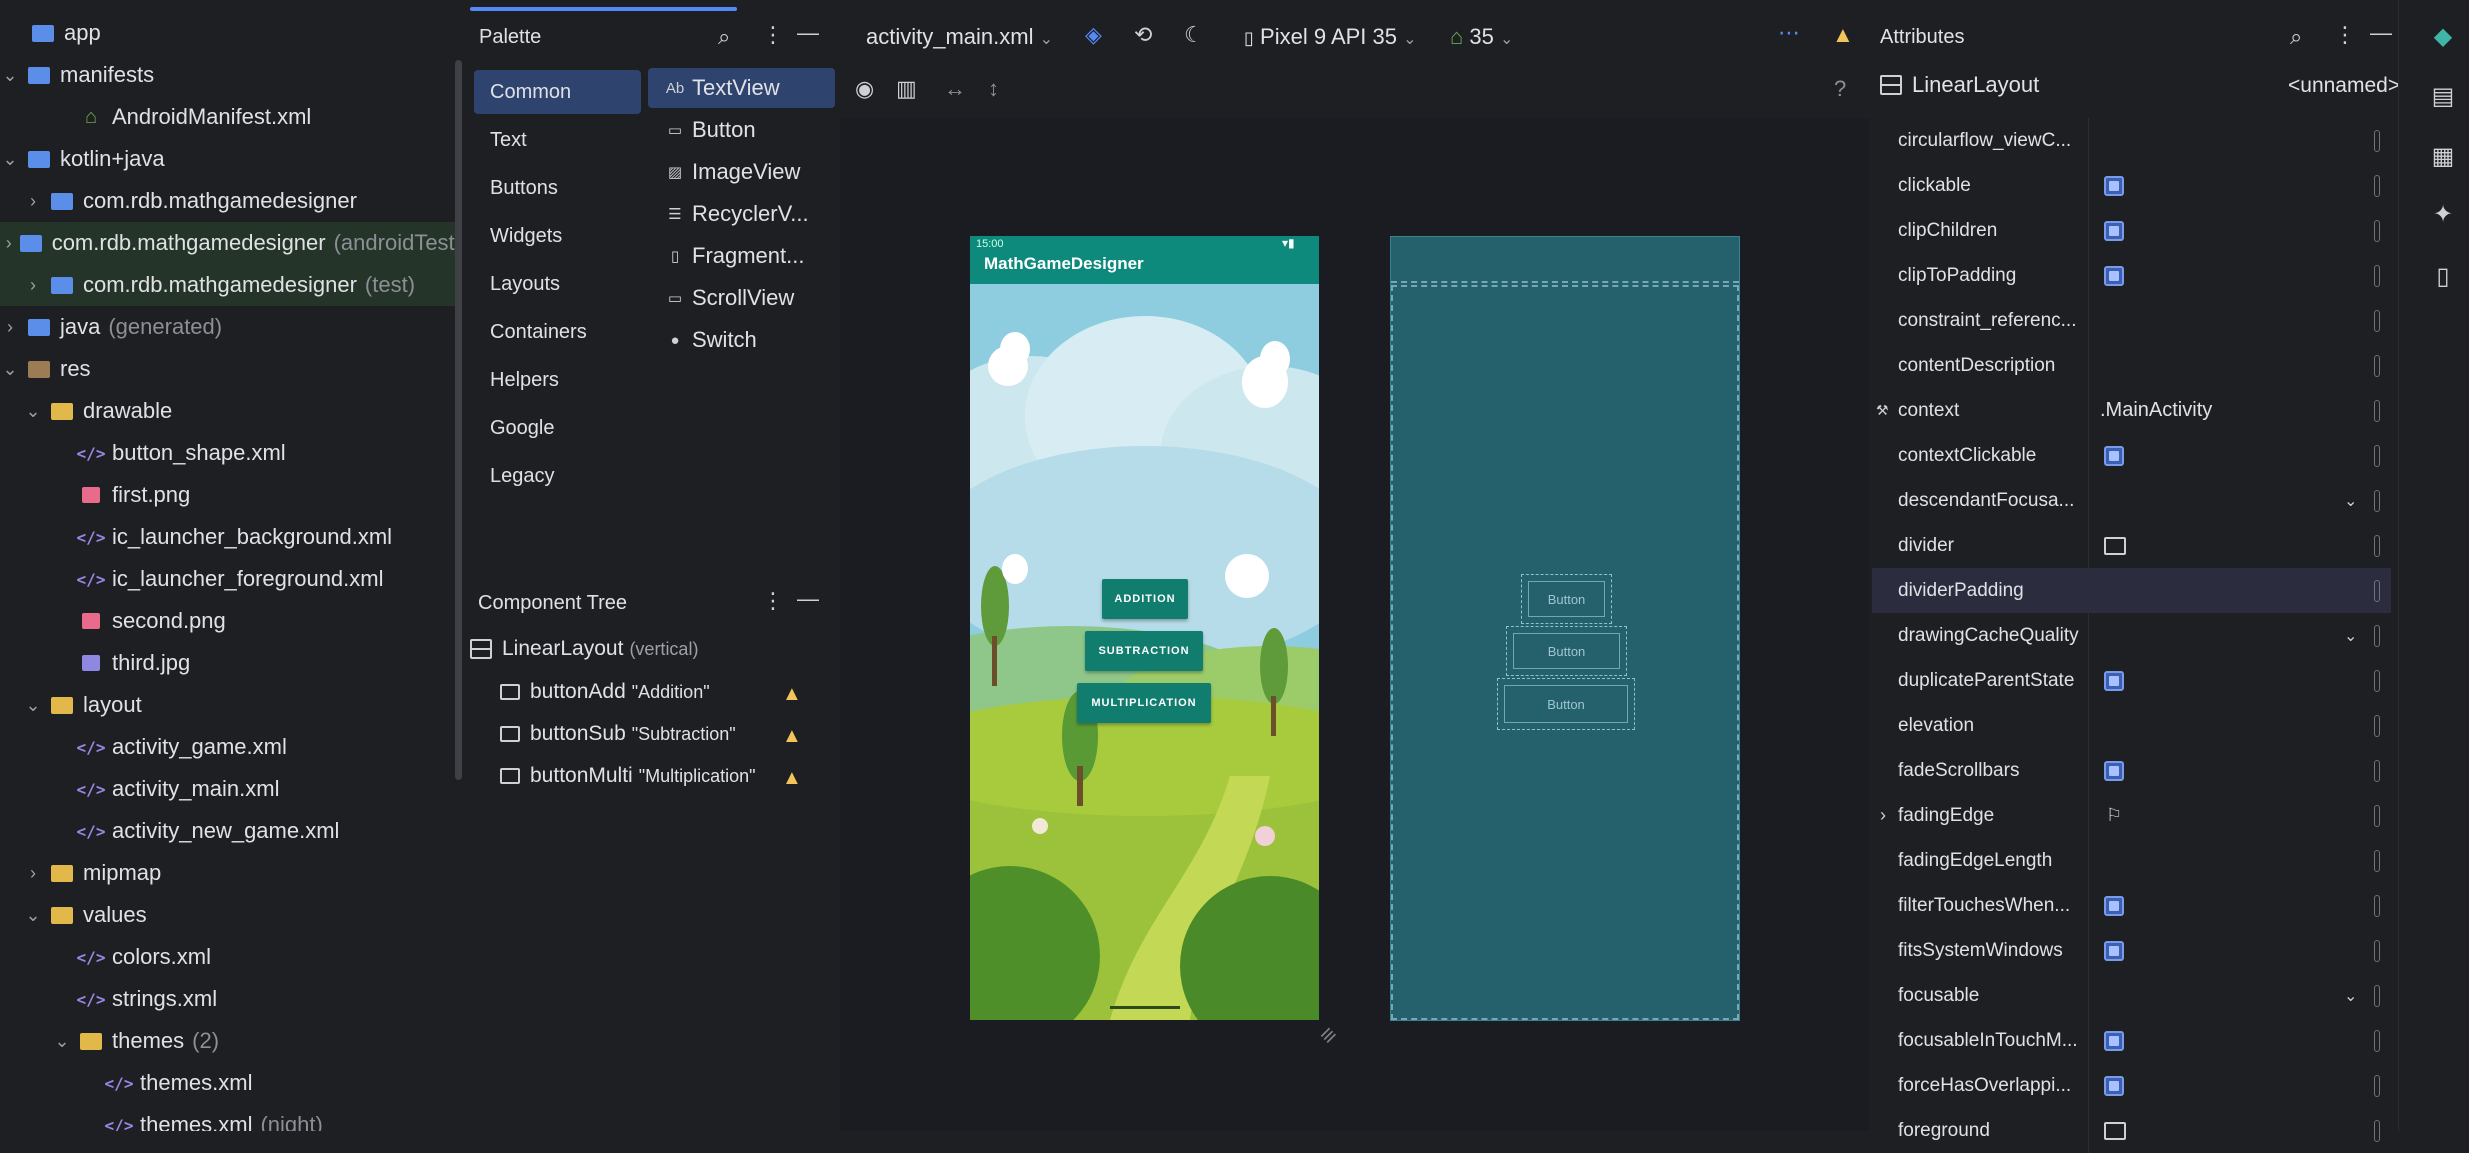 The width and height of the screenshot is (2469, 1153). What do you see at coordinates (741, 172) in the screenshot?
I see `palette-item: ▨ ImageView` at bounding box center [741, 172].